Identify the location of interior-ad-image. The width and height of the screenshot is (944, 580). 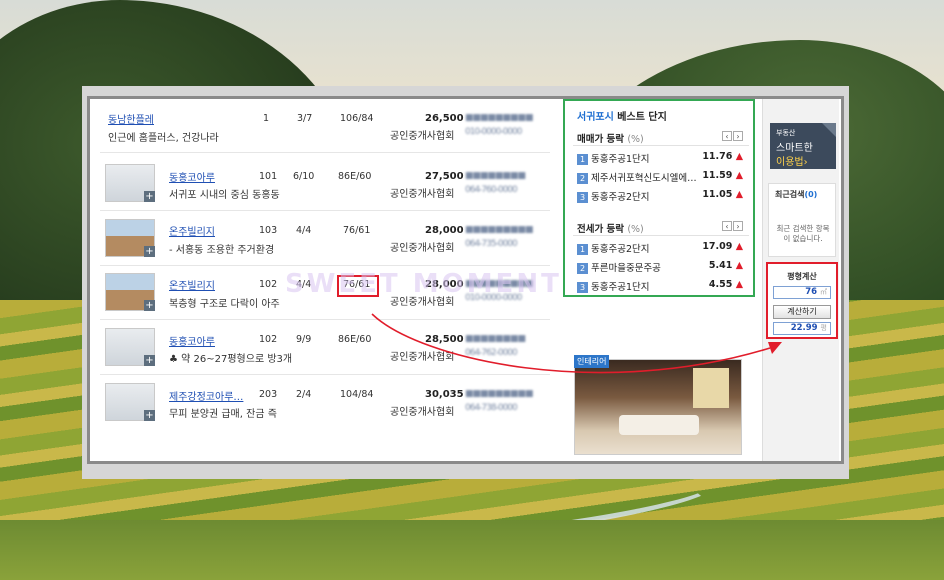
(658, 407).